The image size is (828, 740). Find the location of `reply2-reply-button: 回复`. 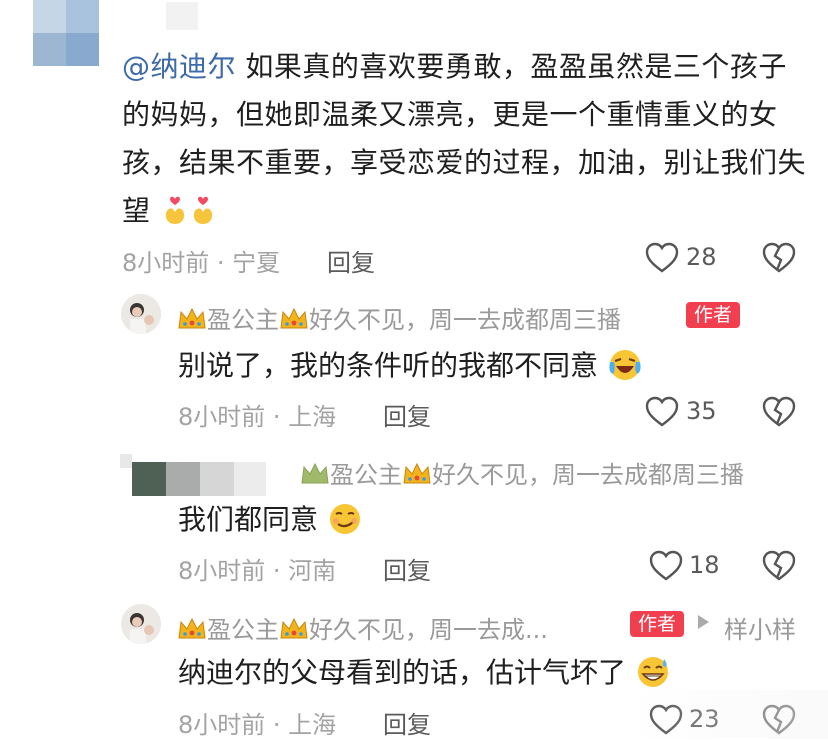

reply2-reply-button: 回复 is located at coordinates (407, 568).